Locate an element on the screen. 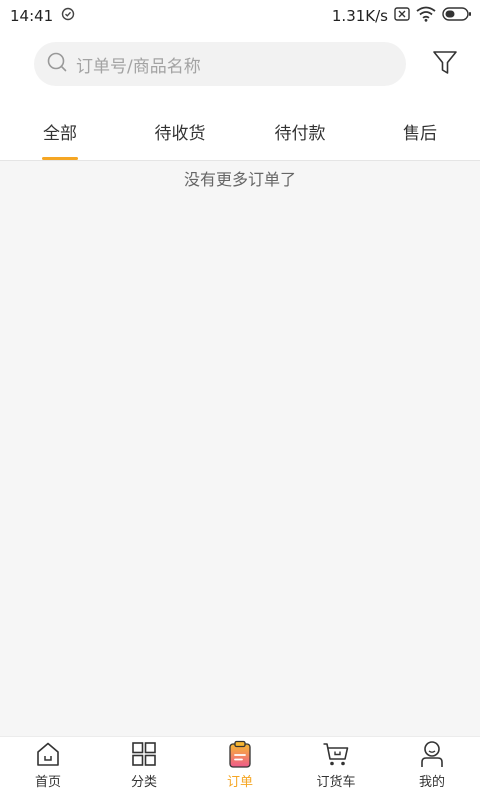 This screenshot has width=480, height=800. network-speed: 1.31K/s is located at coordinates (359, 16).